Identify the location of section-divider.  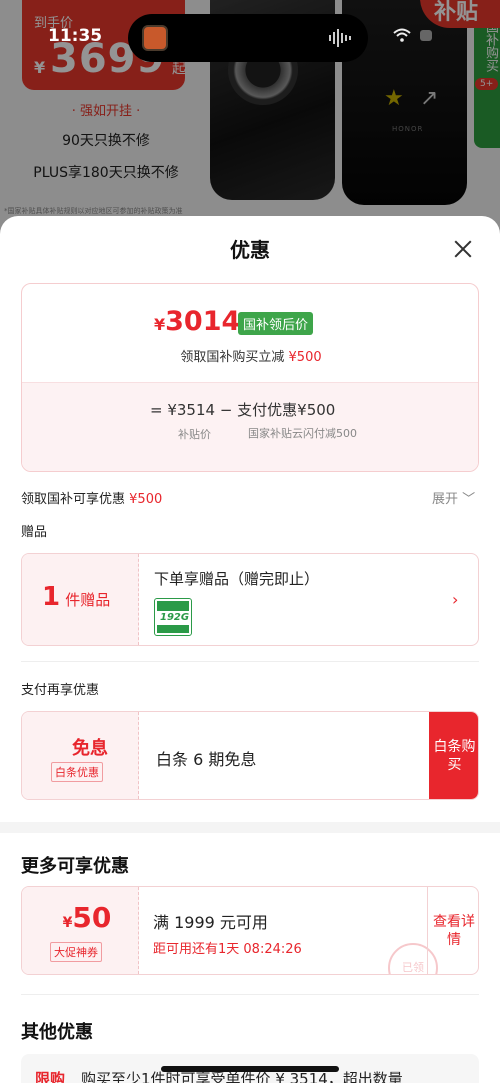
(250, 827).